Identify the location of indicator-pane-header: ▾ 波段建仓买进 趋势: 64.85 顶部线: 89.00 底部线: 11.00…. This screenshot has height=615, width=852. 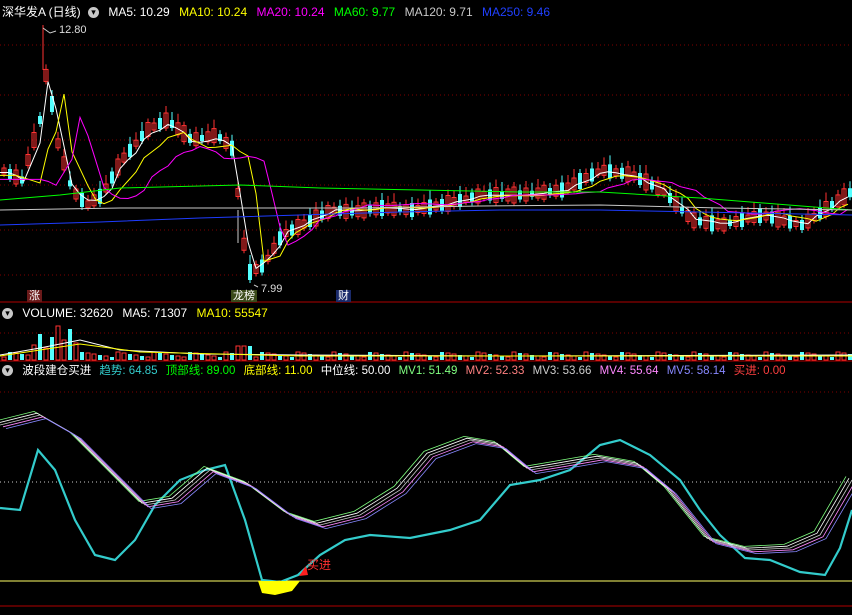
(397, 371).